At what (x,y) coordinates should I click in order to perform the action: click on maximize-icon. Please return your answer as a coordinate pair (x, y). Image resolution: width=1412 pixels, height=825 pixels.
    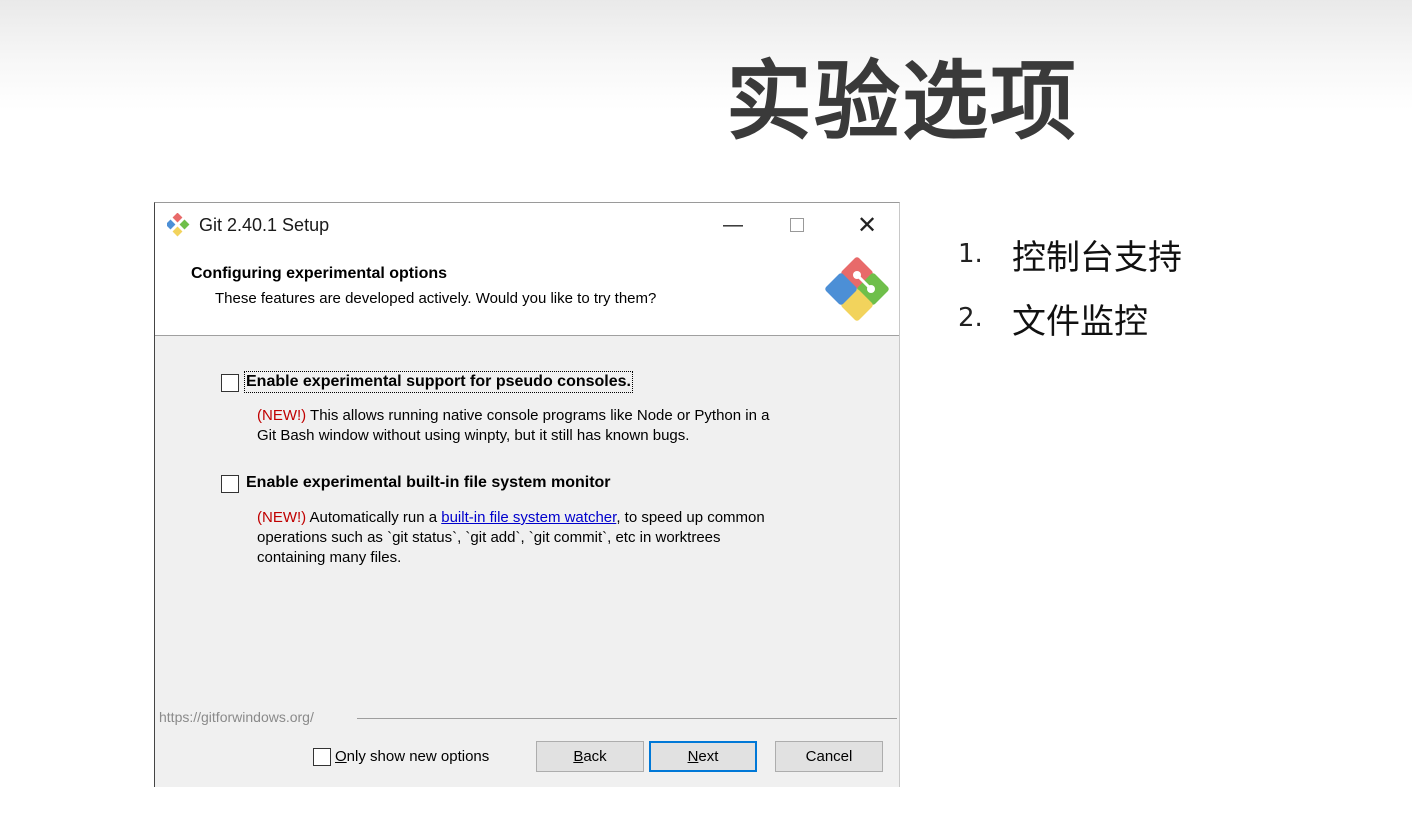
    Looking at the image, I should click on (797, 225).